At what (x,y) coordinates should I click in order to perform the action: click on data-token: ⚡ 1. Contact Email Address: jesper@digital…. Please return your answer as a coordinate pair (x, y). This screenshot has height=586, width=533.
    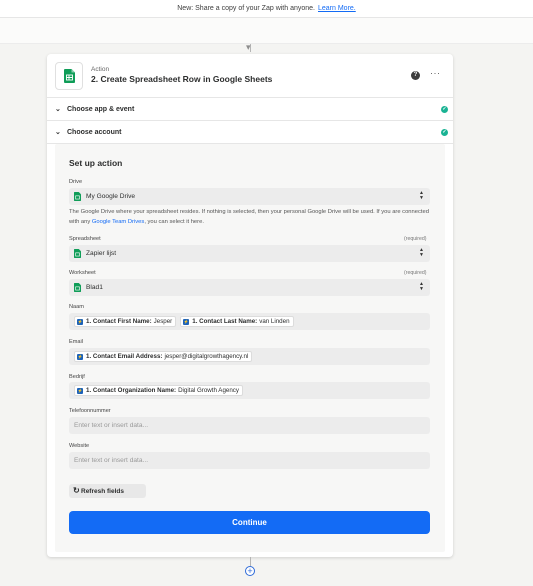
    Looking at the image, I should click on (163, 356).